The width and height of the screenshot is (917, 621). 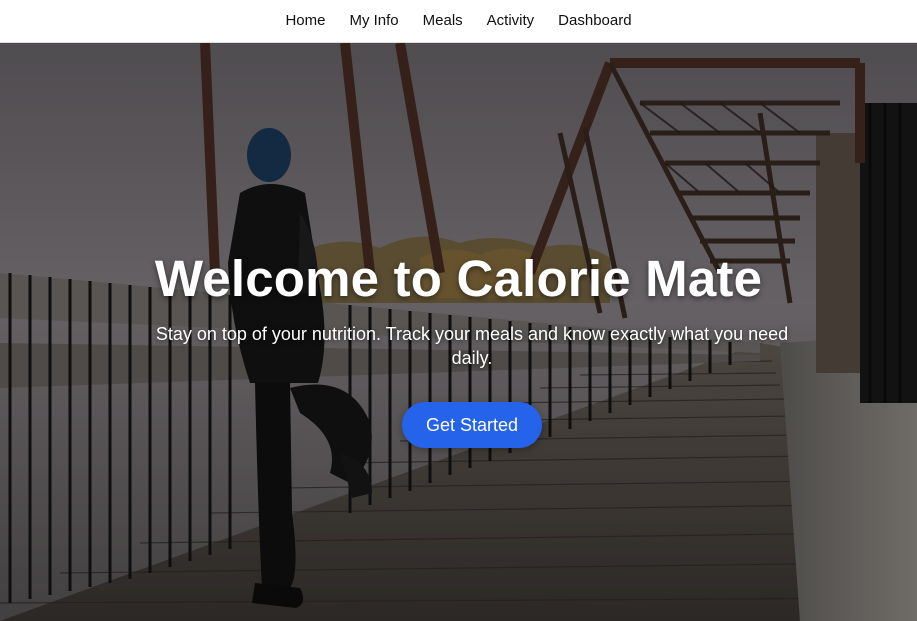 I want to click on nav-item-dashboard: Dashboard, so click(x=594, y=21).